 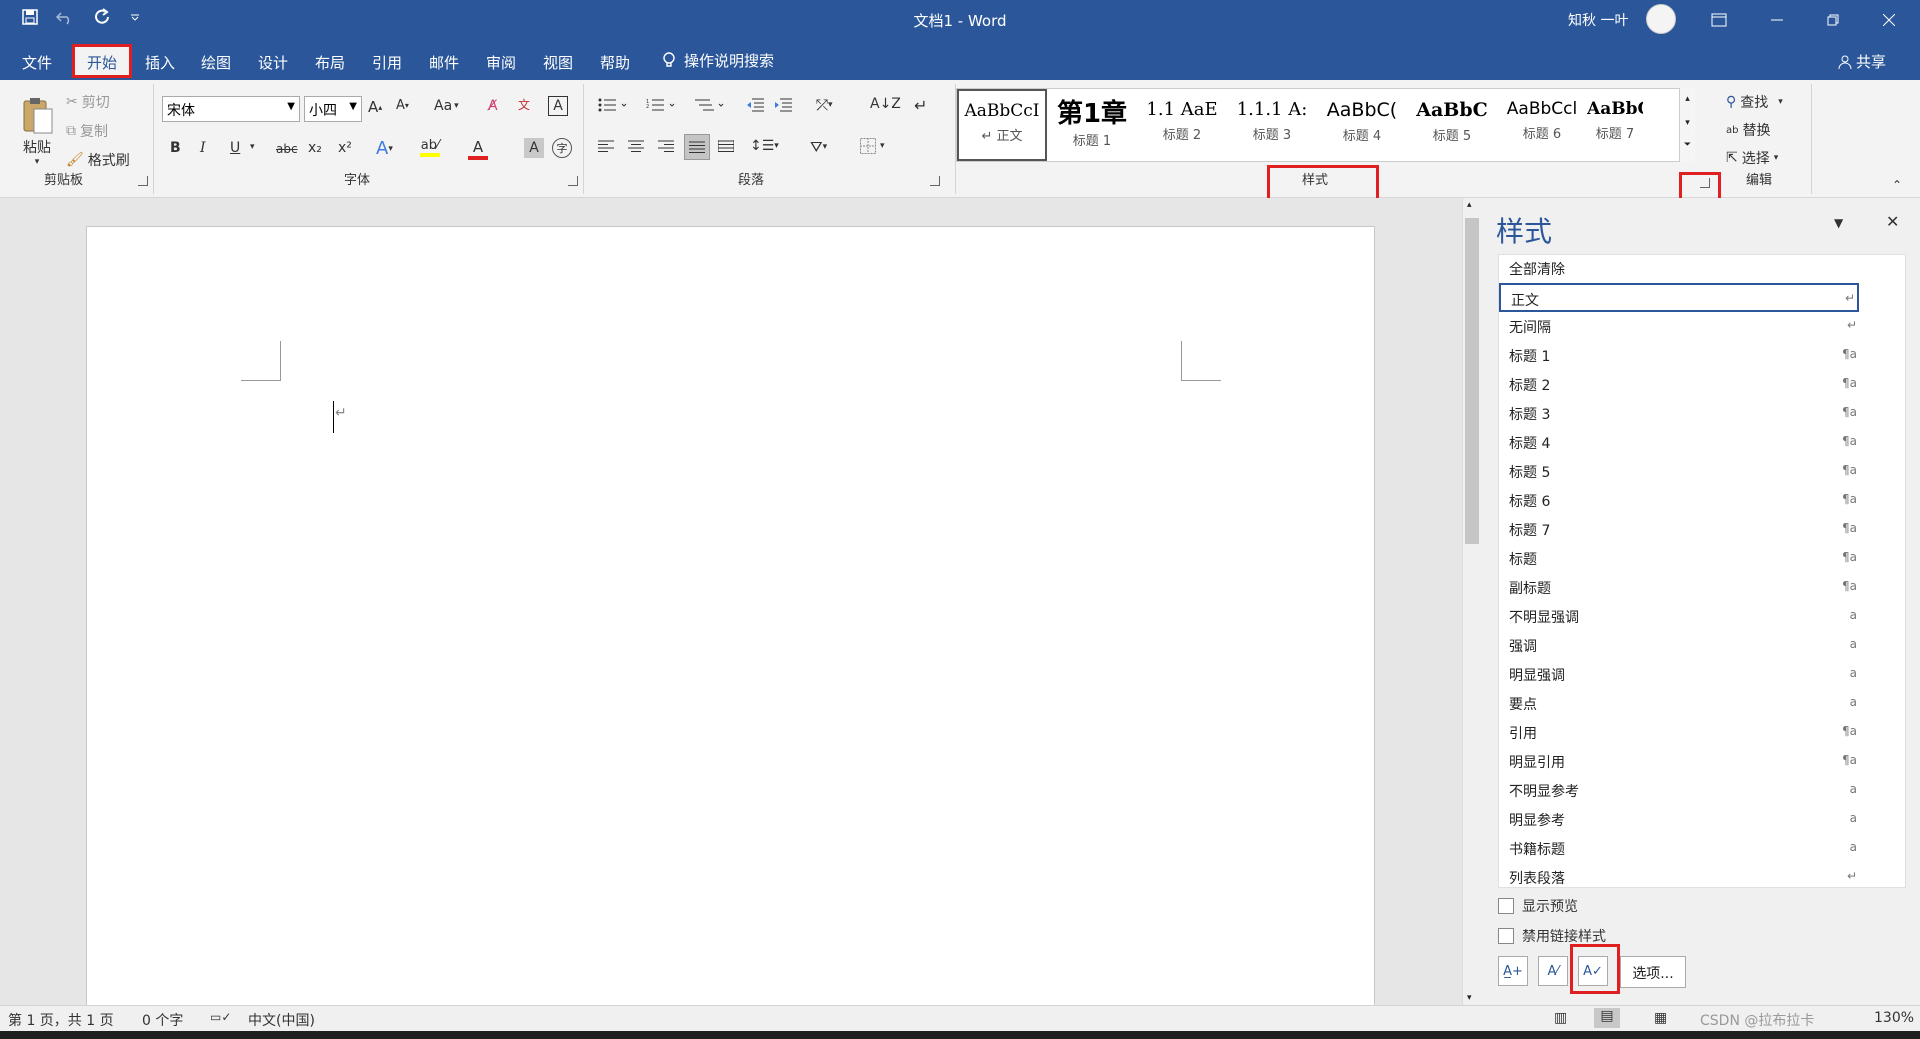 What do you see at coordinates (1702, 645) in the screenshot?
I see `style-list-item: 强调 a` at bounding box center [1702, 645].